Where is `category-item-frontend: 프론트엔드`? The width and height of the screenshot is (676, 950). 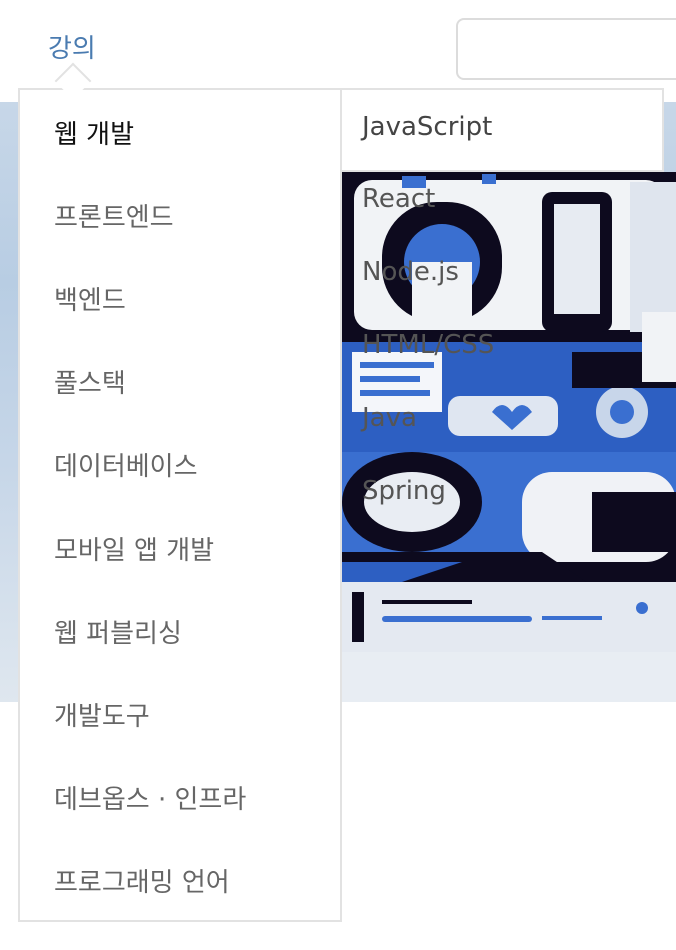
category-item-frontend: 프론트엔드 is located at coordinates (114, 215).